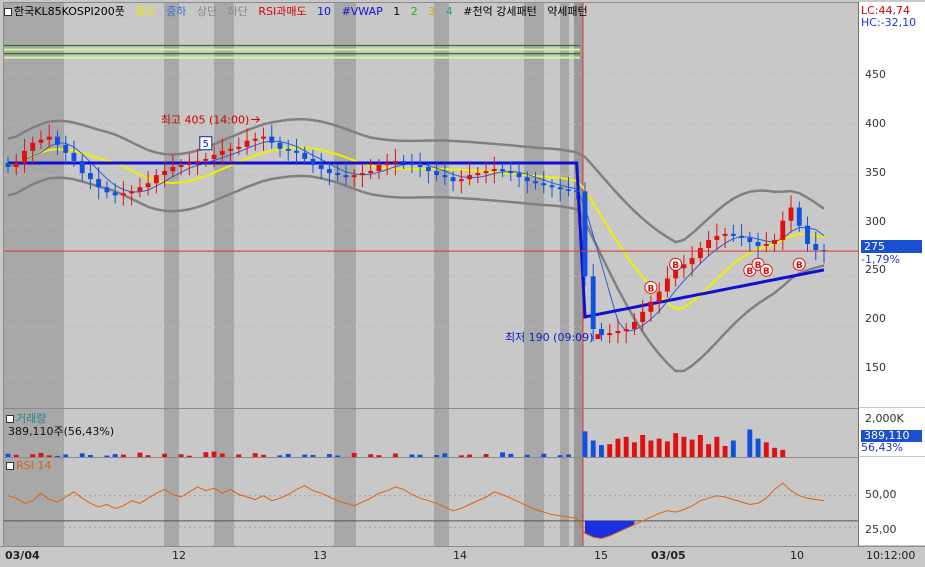  Describe the element at coordinates (598, 337) in the screenshot. I see `low-marker` at that location.